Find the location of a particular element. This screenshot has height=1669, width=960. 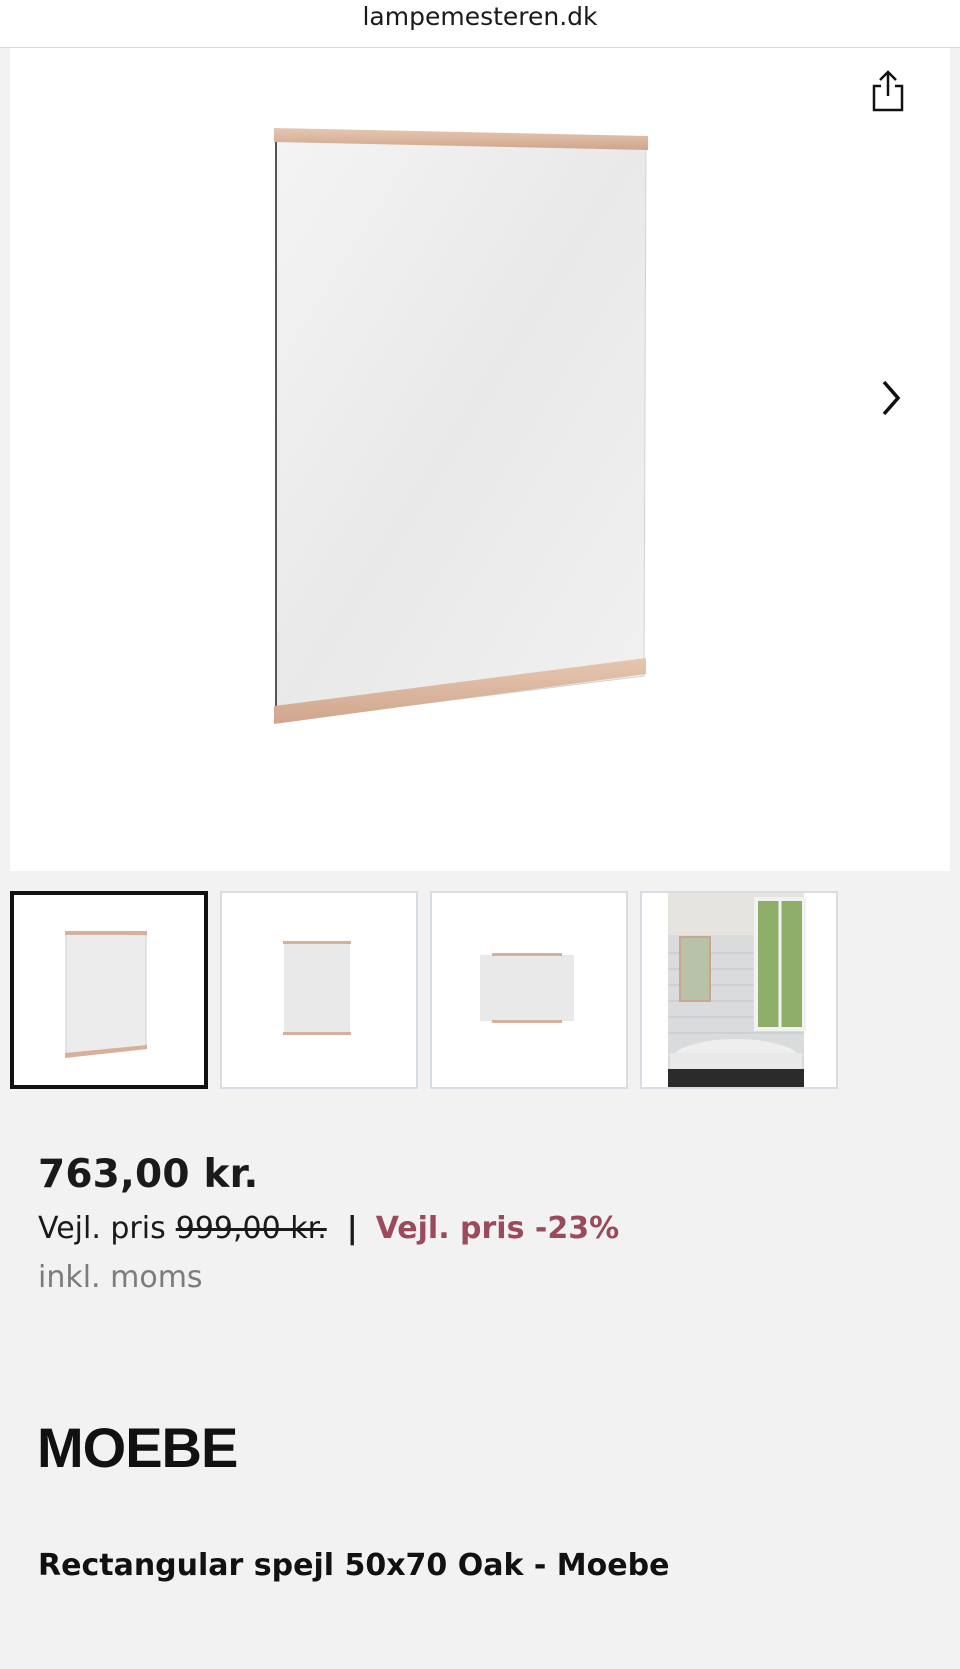

share-button is located at coordinates (888, 91).